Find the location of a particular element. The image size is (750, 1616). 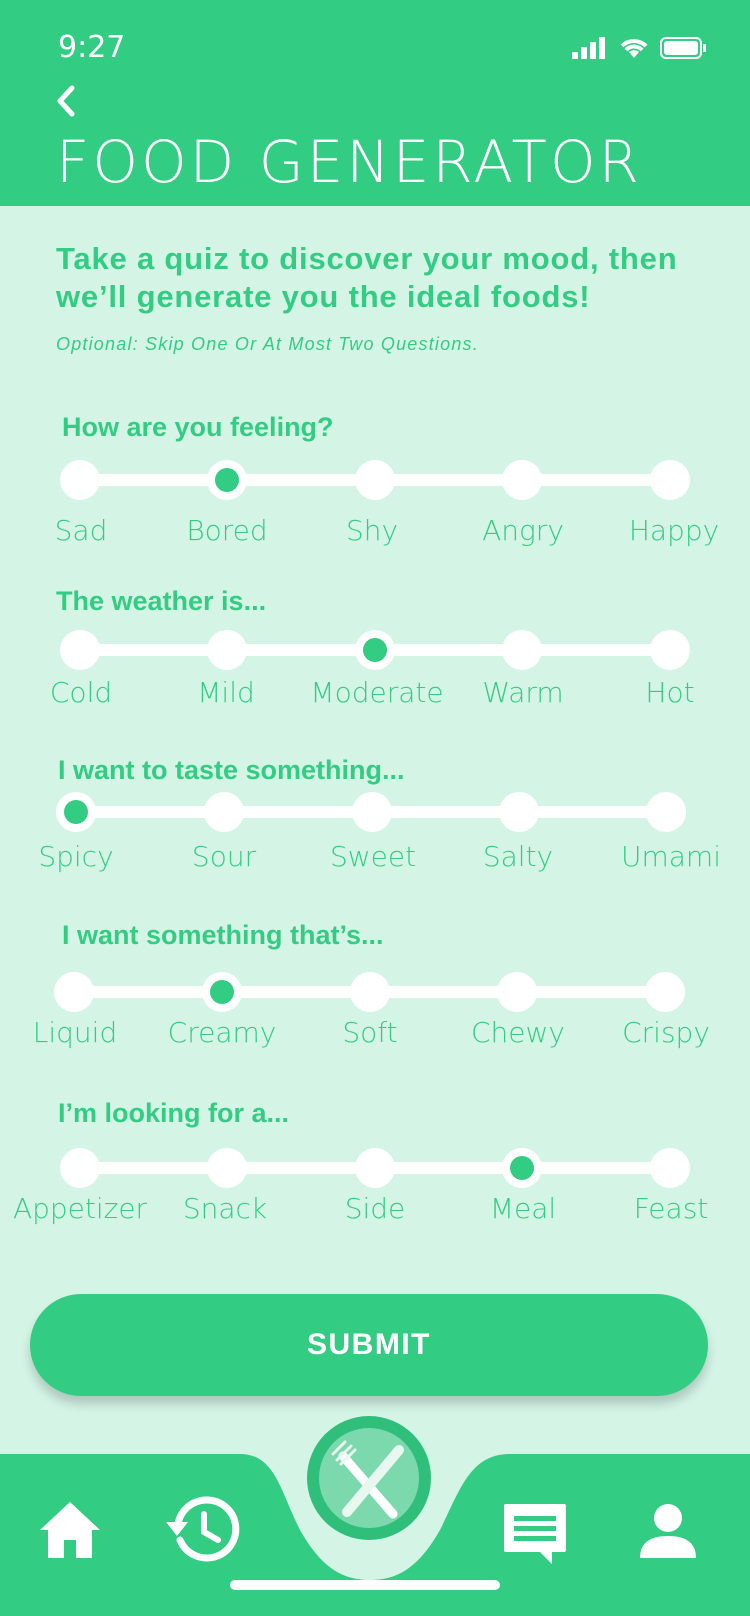

status-icons is located at coordinates (640, 48).